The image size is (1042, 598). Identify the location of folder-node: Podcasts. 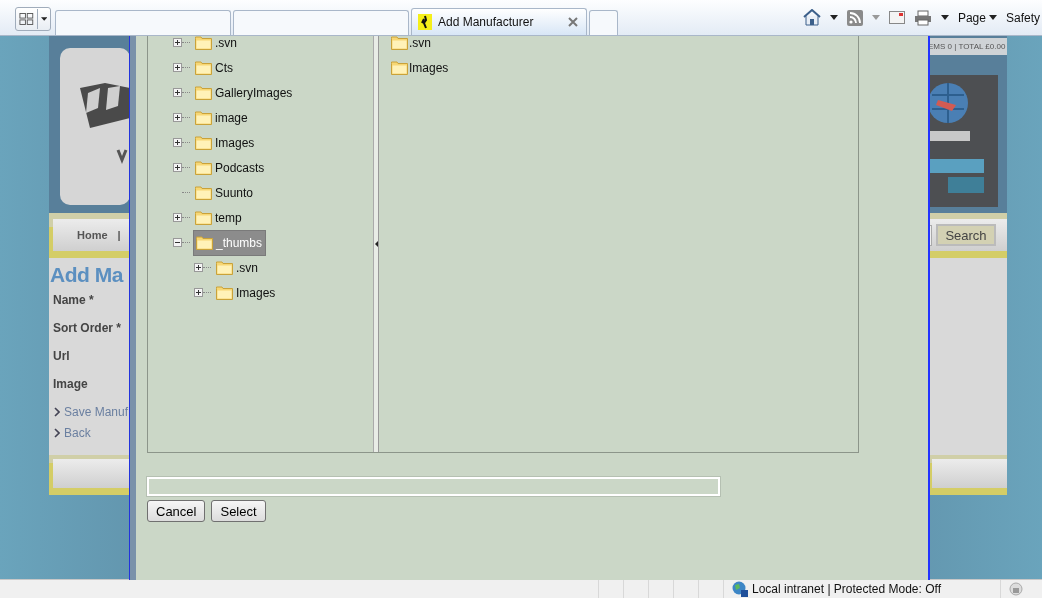
(230, 167).